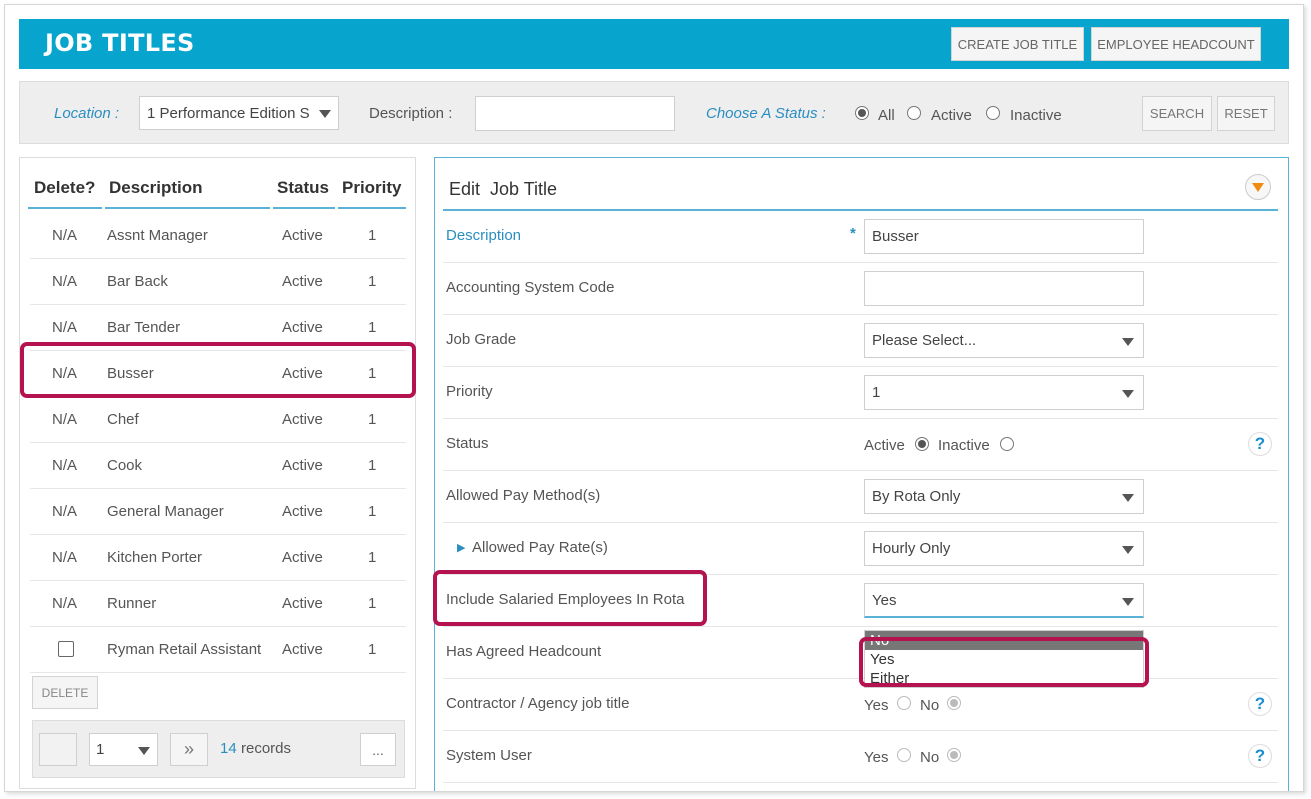 This screenshot has height=799, width=1311. What do you see at coordinates (481, 339) in the screenshot?
I see `job-grade-label: Job Grade` at bounding box center [481, 339].